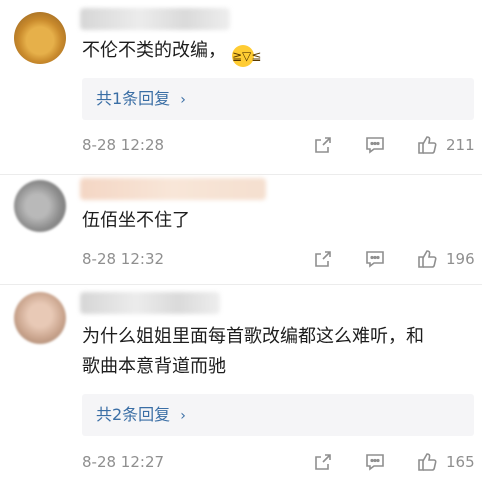  Describe the element at coordinates (154, 366) in the screenshot. I see `comment-text-line: 歌曲本意背道而驰` at that location.